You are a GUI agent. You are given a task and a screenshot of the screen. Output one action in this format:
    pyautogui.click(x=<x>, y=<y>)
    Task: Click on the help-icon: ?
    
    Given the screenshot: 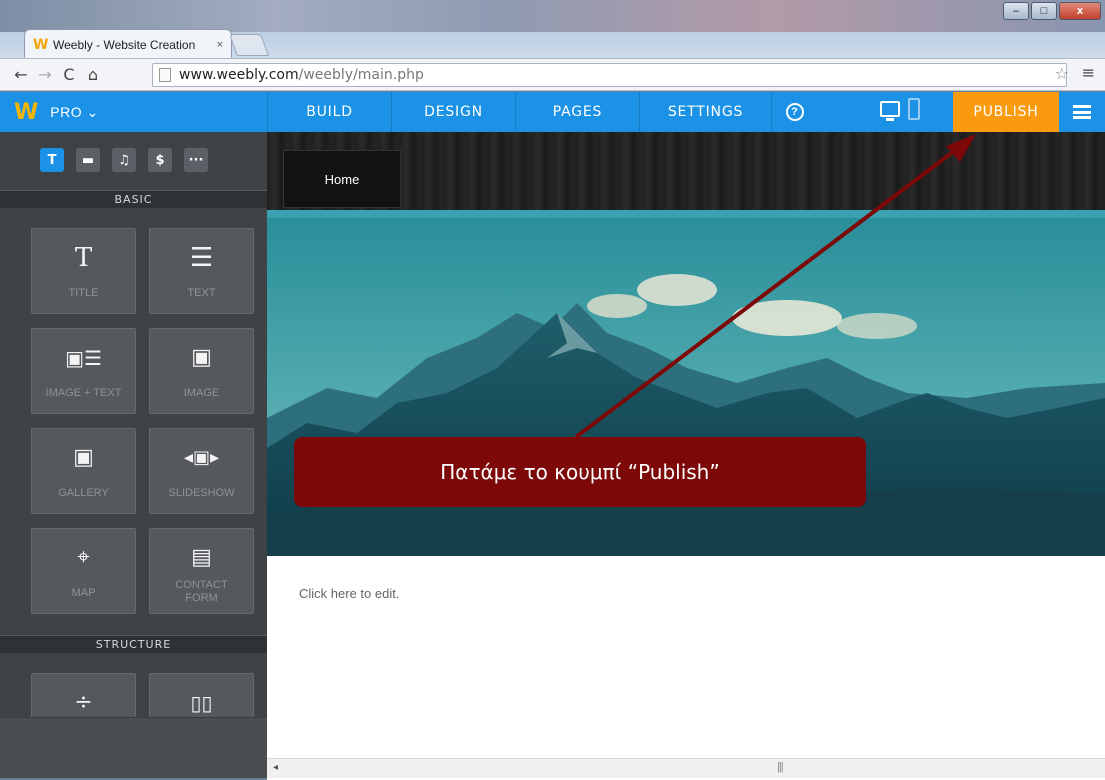 What is the action you would take?
    pyautogui.click(x=794, y=112)
    